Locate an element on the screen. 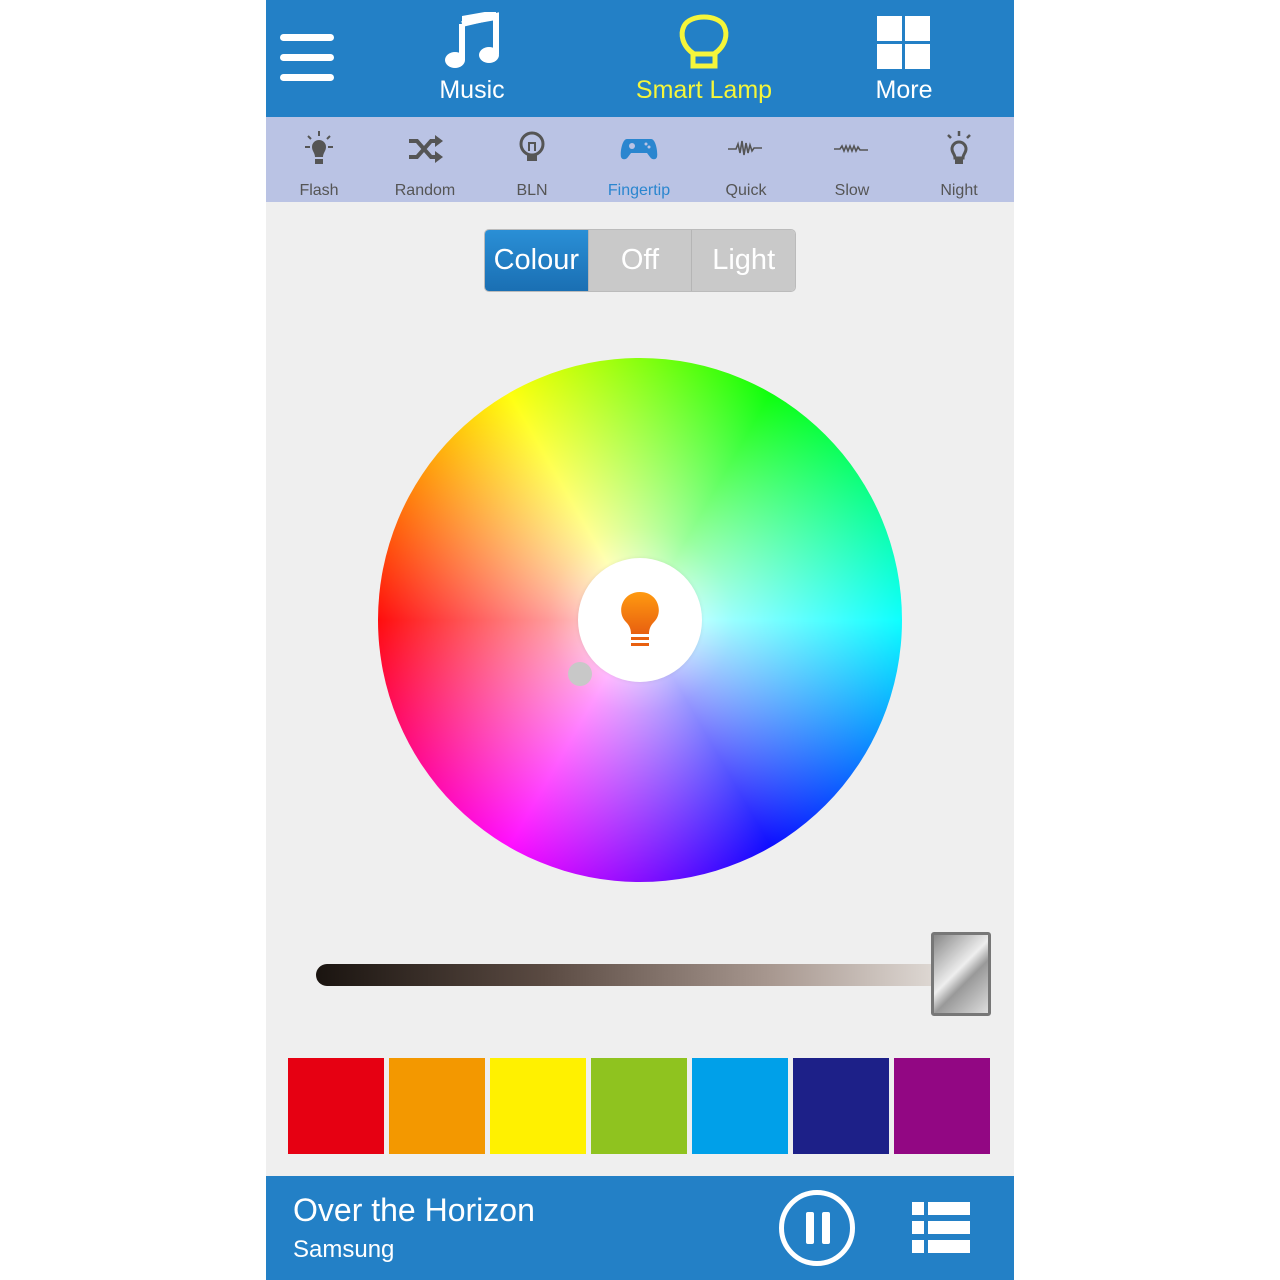 The height and width of the screenshot is (1280, 1280). tab-smart-lamp: Smart Lamp is located at coordinates (704, 58).